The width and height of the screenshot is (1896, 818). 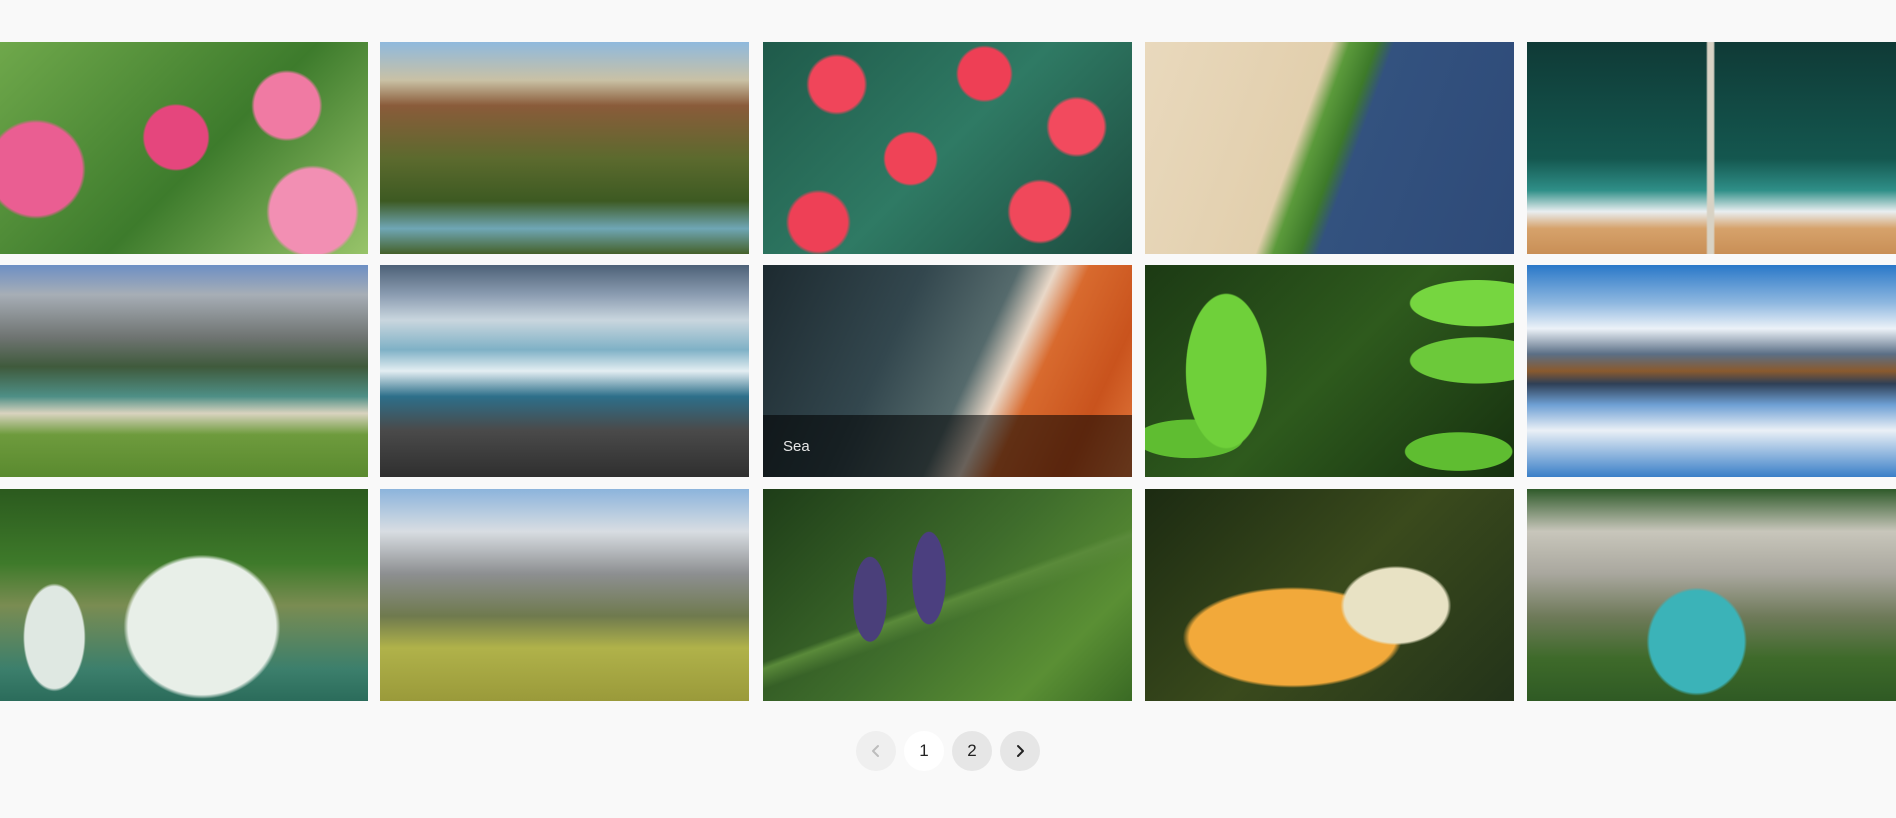 I want to click on butterfly-lily-image, so click(x=1329, y=595).